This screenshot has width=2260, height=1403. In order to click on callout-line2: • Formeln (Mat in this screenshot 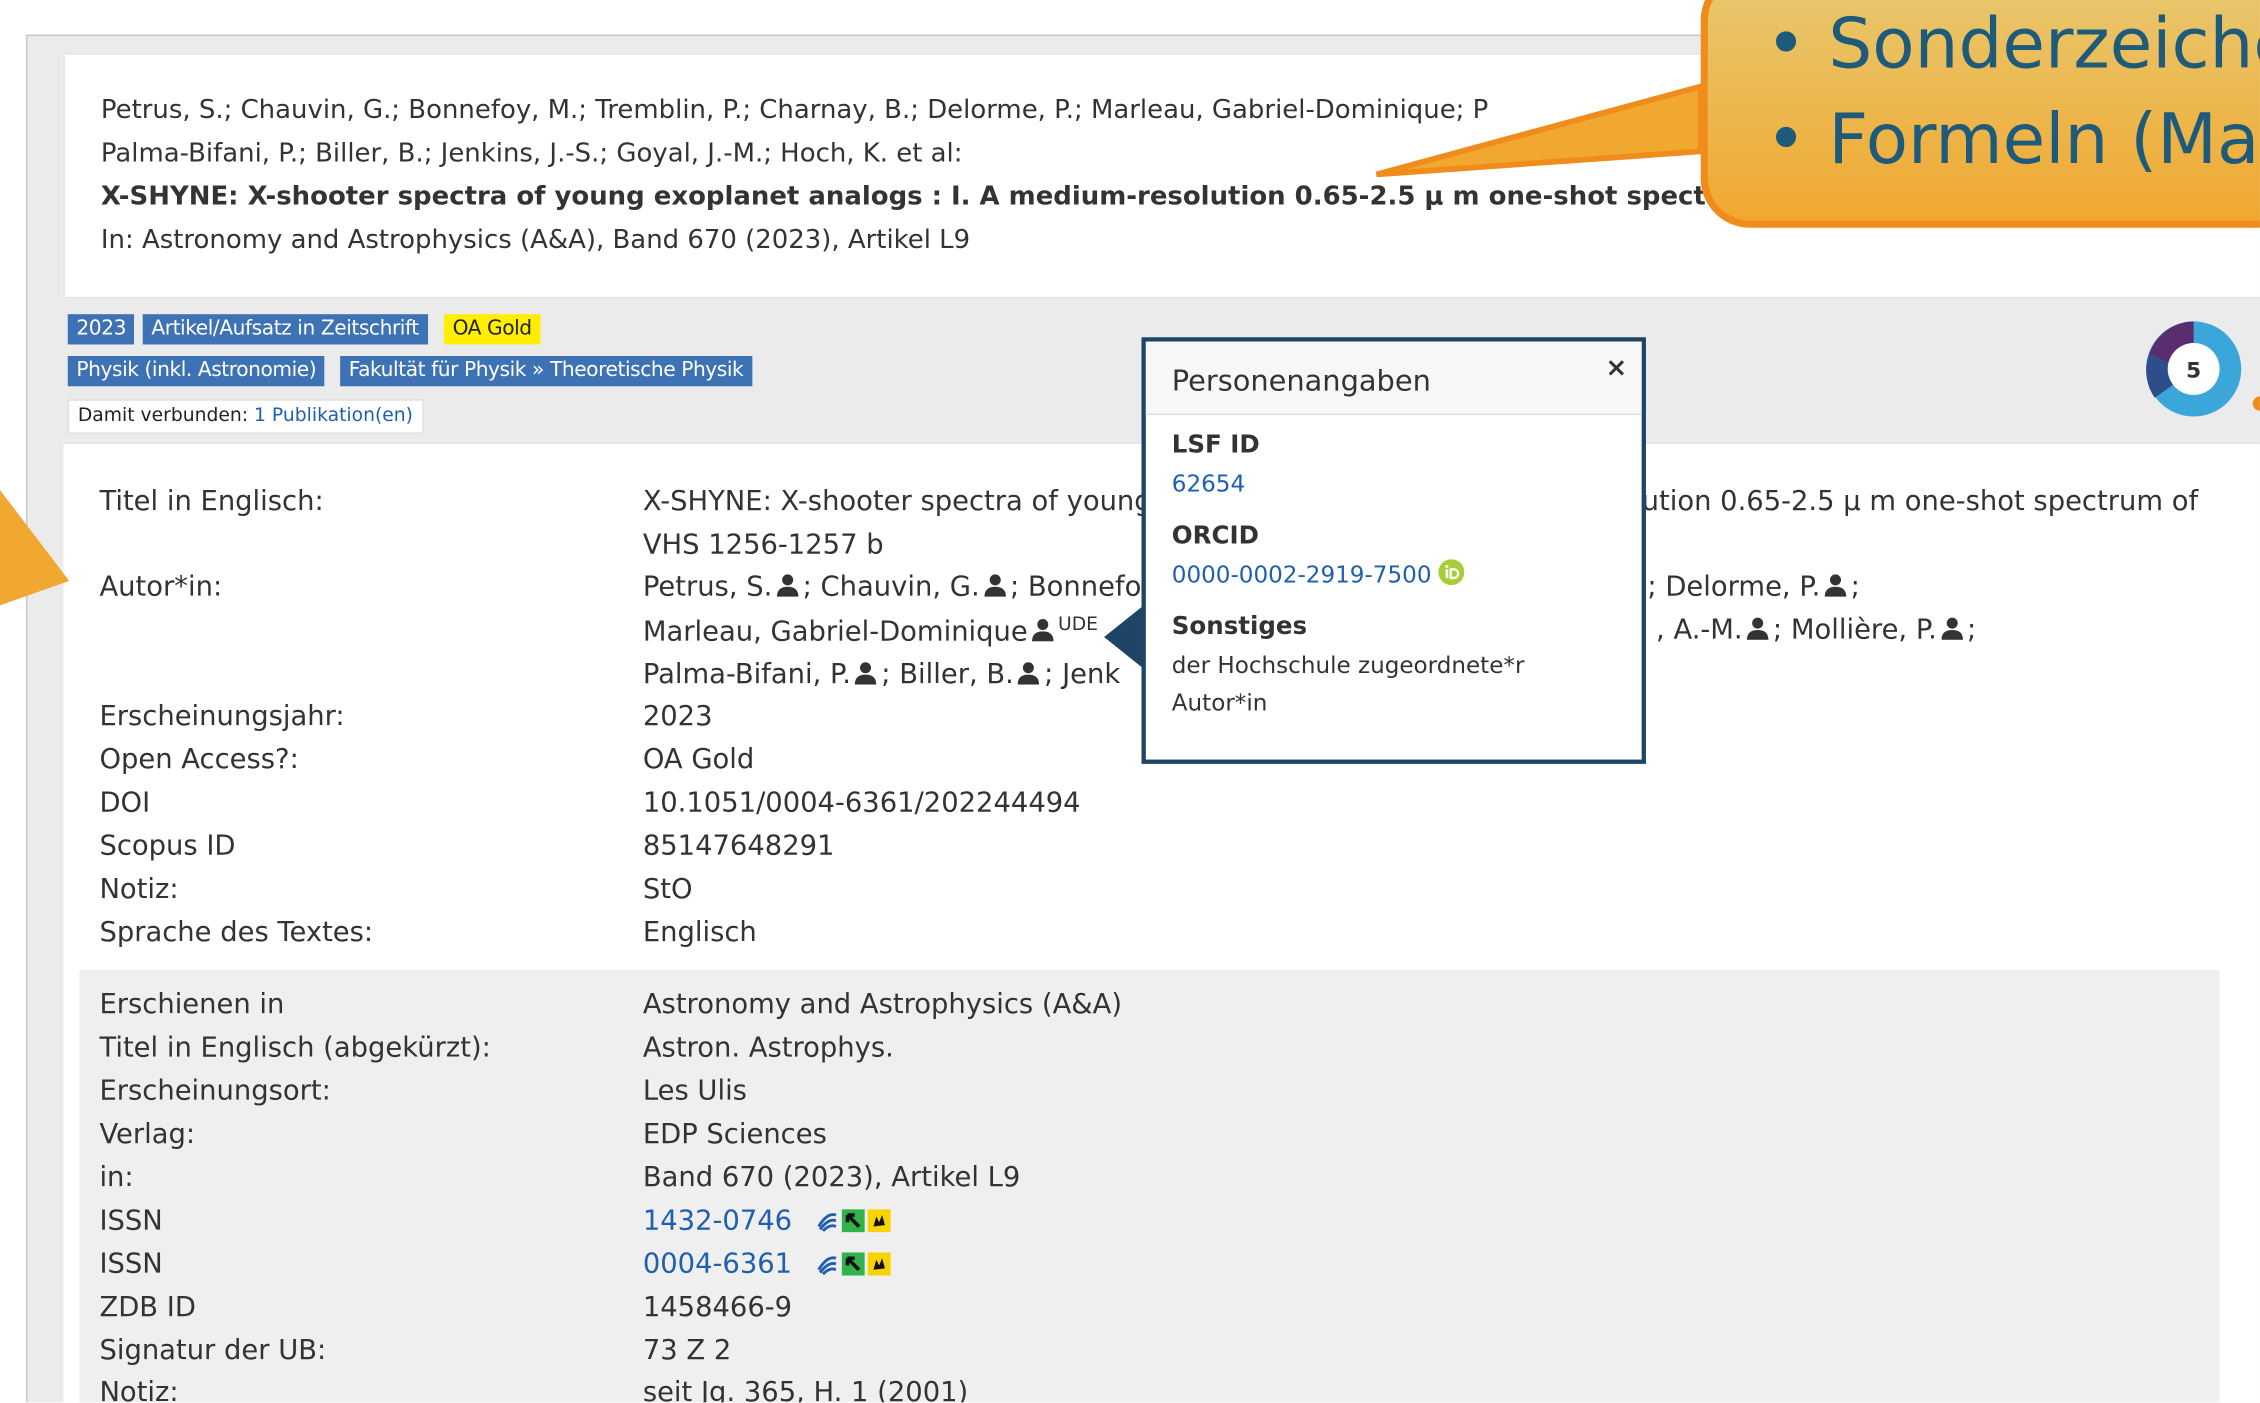, I will do `click(2012, 140)`.